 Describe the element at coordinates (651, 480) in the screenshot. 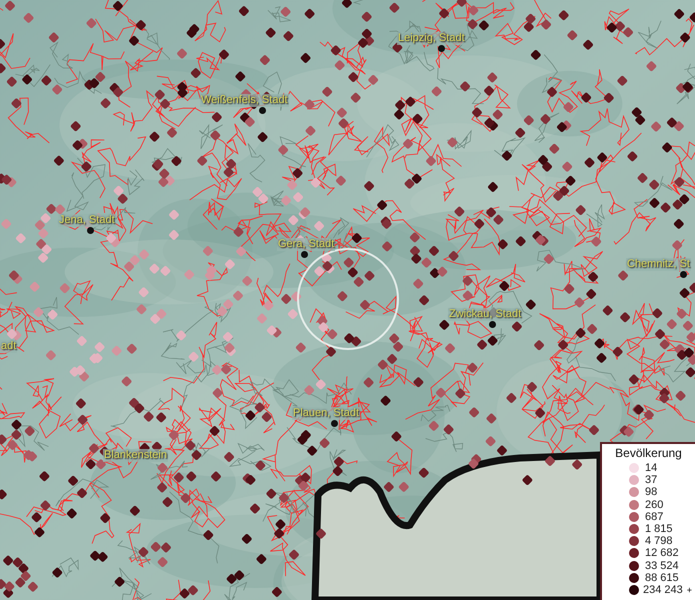

I see `legend-value: 37` at that location.